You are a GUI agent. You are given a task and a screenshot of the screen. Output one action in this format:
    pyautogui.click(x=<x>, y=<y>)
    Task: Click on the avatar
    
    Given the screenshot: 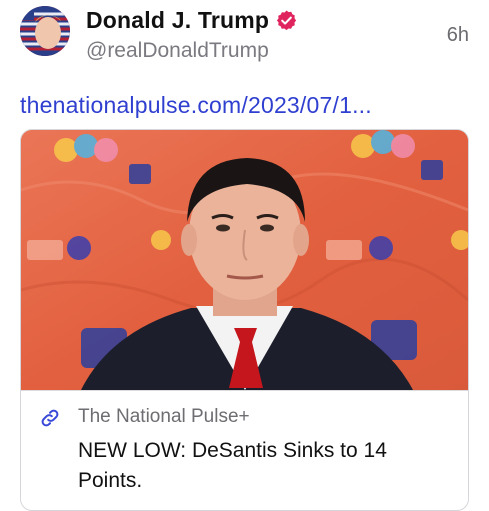 What is the action you would take?
    pyautogui.click(x=45, y=31)
    